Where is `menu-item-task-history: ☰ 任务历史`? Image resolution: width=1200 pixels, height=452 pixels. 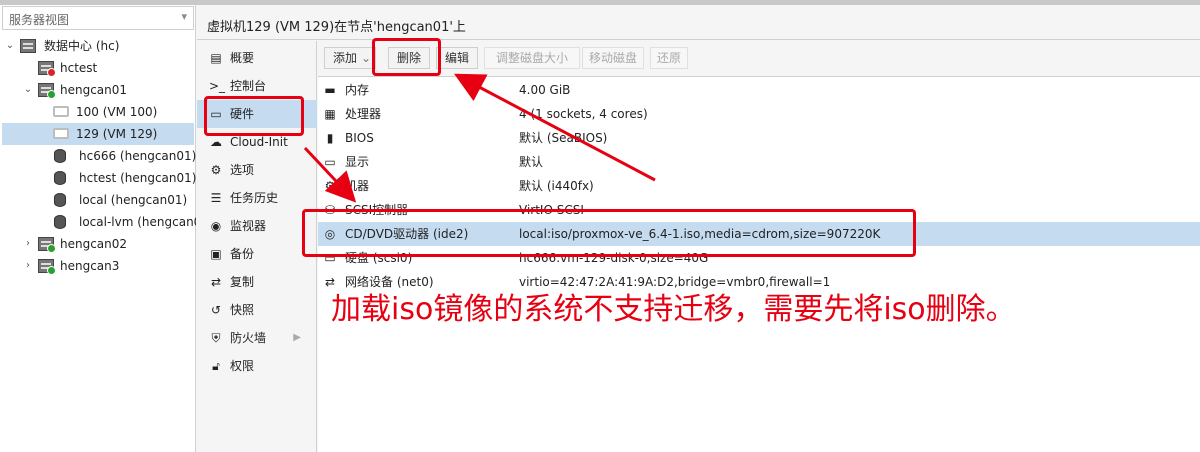
menu-item-task-history: ☰ 任务历史 is located at coordinates (257, 198).